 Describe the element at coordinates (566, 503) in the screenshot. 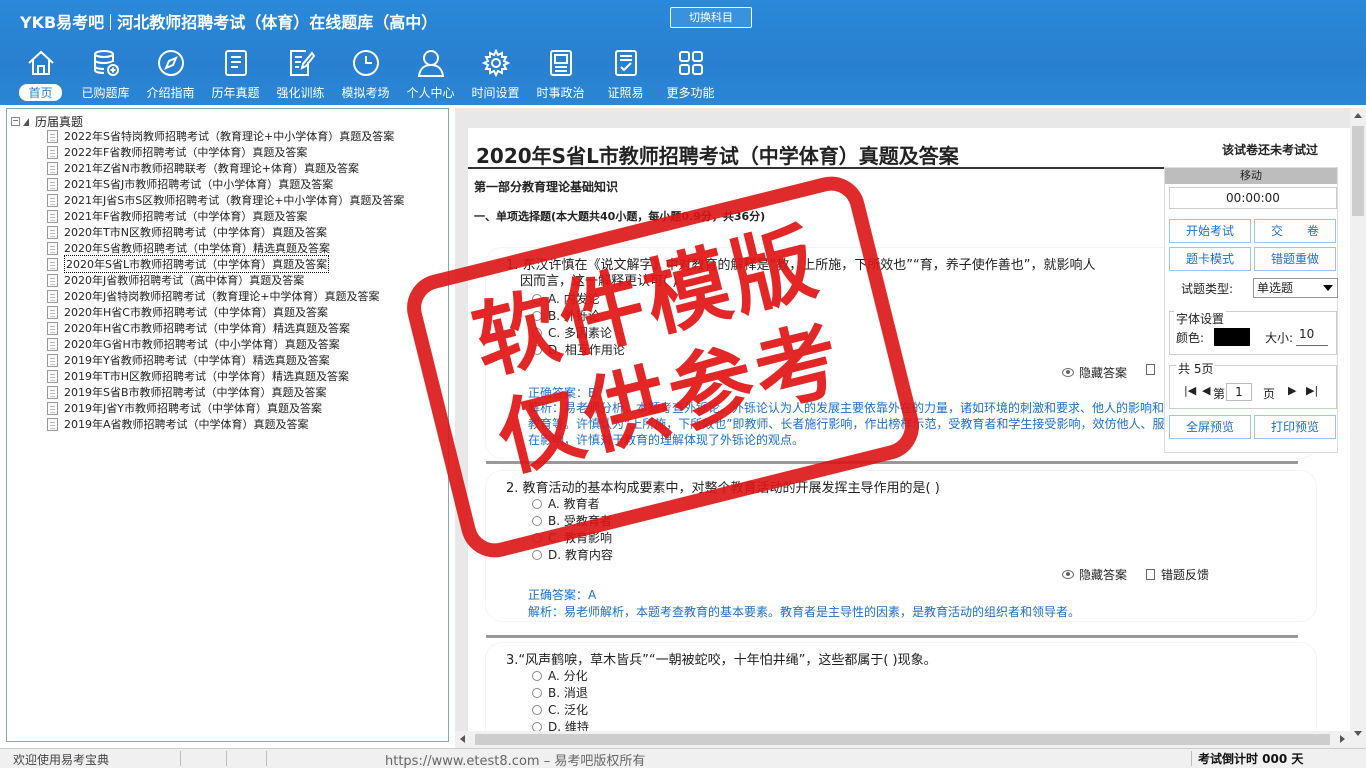

I see `option: A. 教育者` at that location.